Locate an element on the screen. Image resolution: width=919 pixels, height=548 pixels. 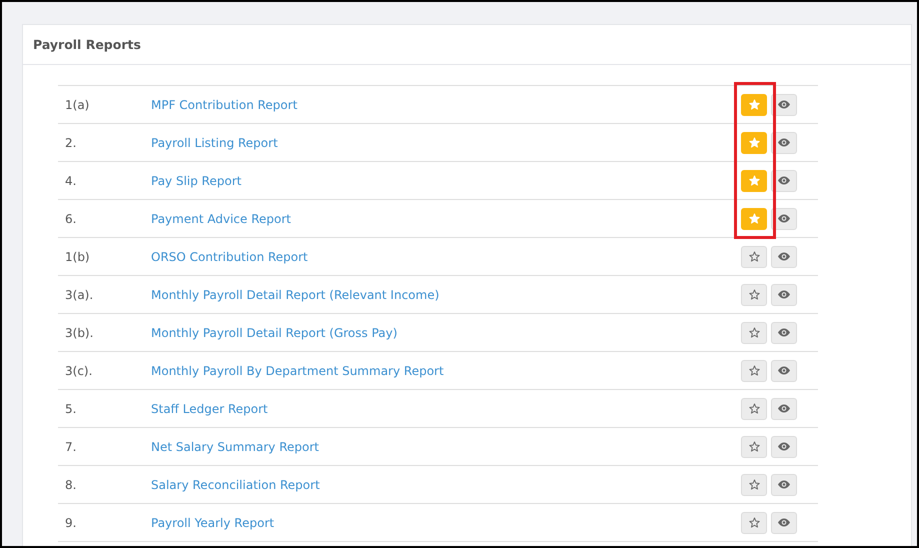
report-number: 3(b). is located at coordinates (79, 333).